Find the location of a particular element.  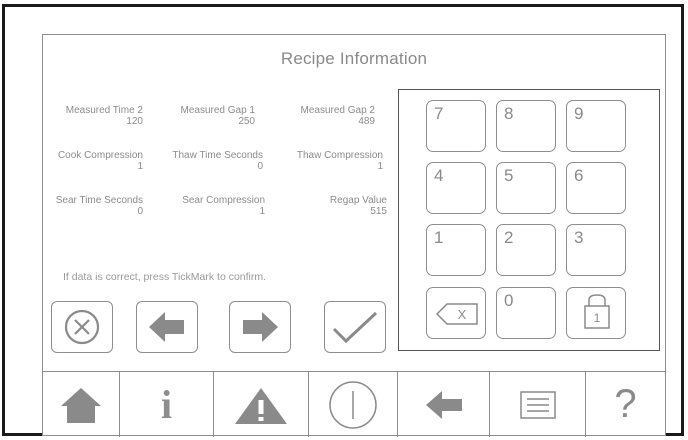

key-4: 4 is located at coordinates (456, 188).